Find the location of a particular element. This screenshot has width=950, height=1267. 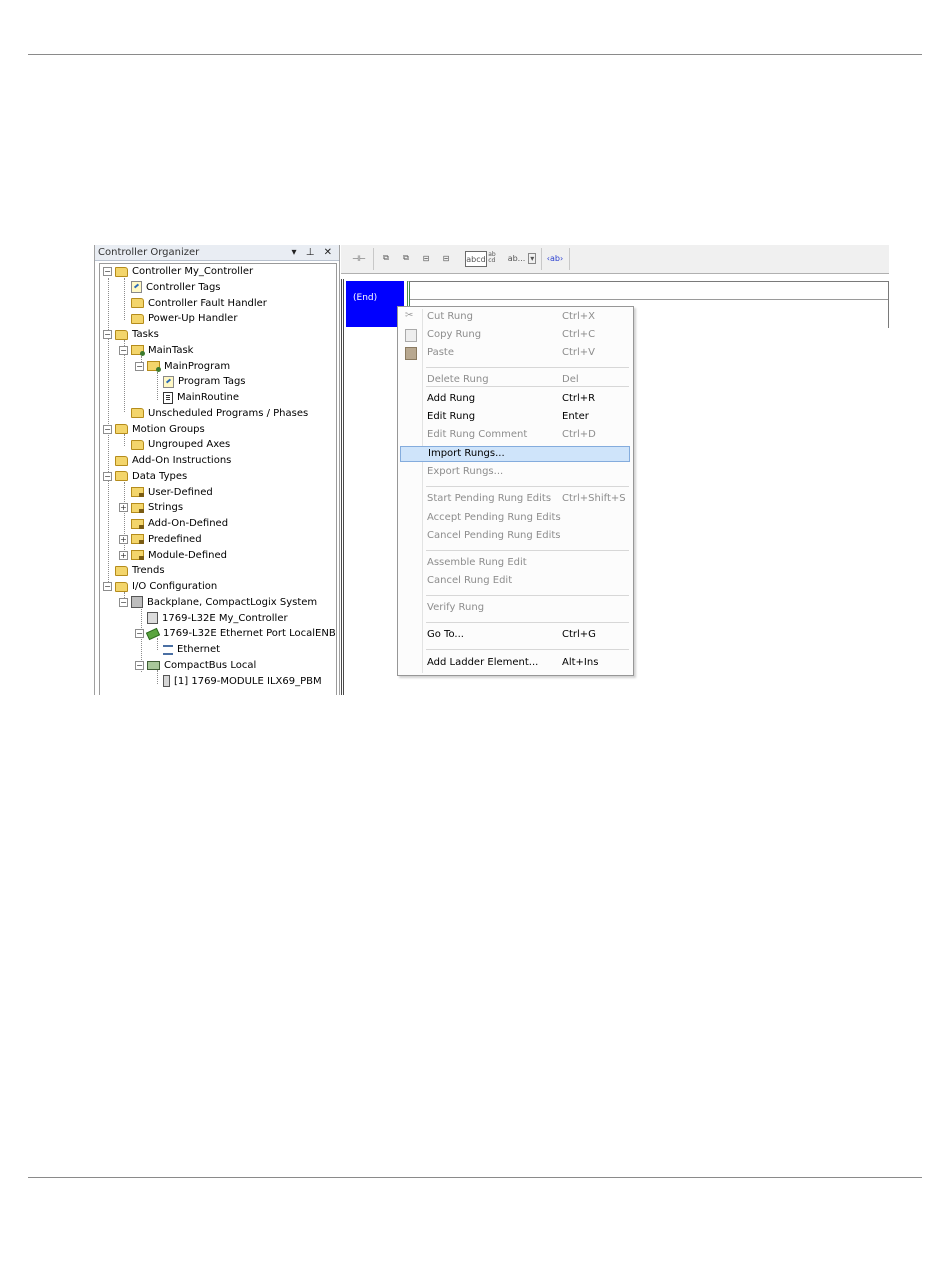

tree-item: User-Defined is located at coordinates (166, 492).